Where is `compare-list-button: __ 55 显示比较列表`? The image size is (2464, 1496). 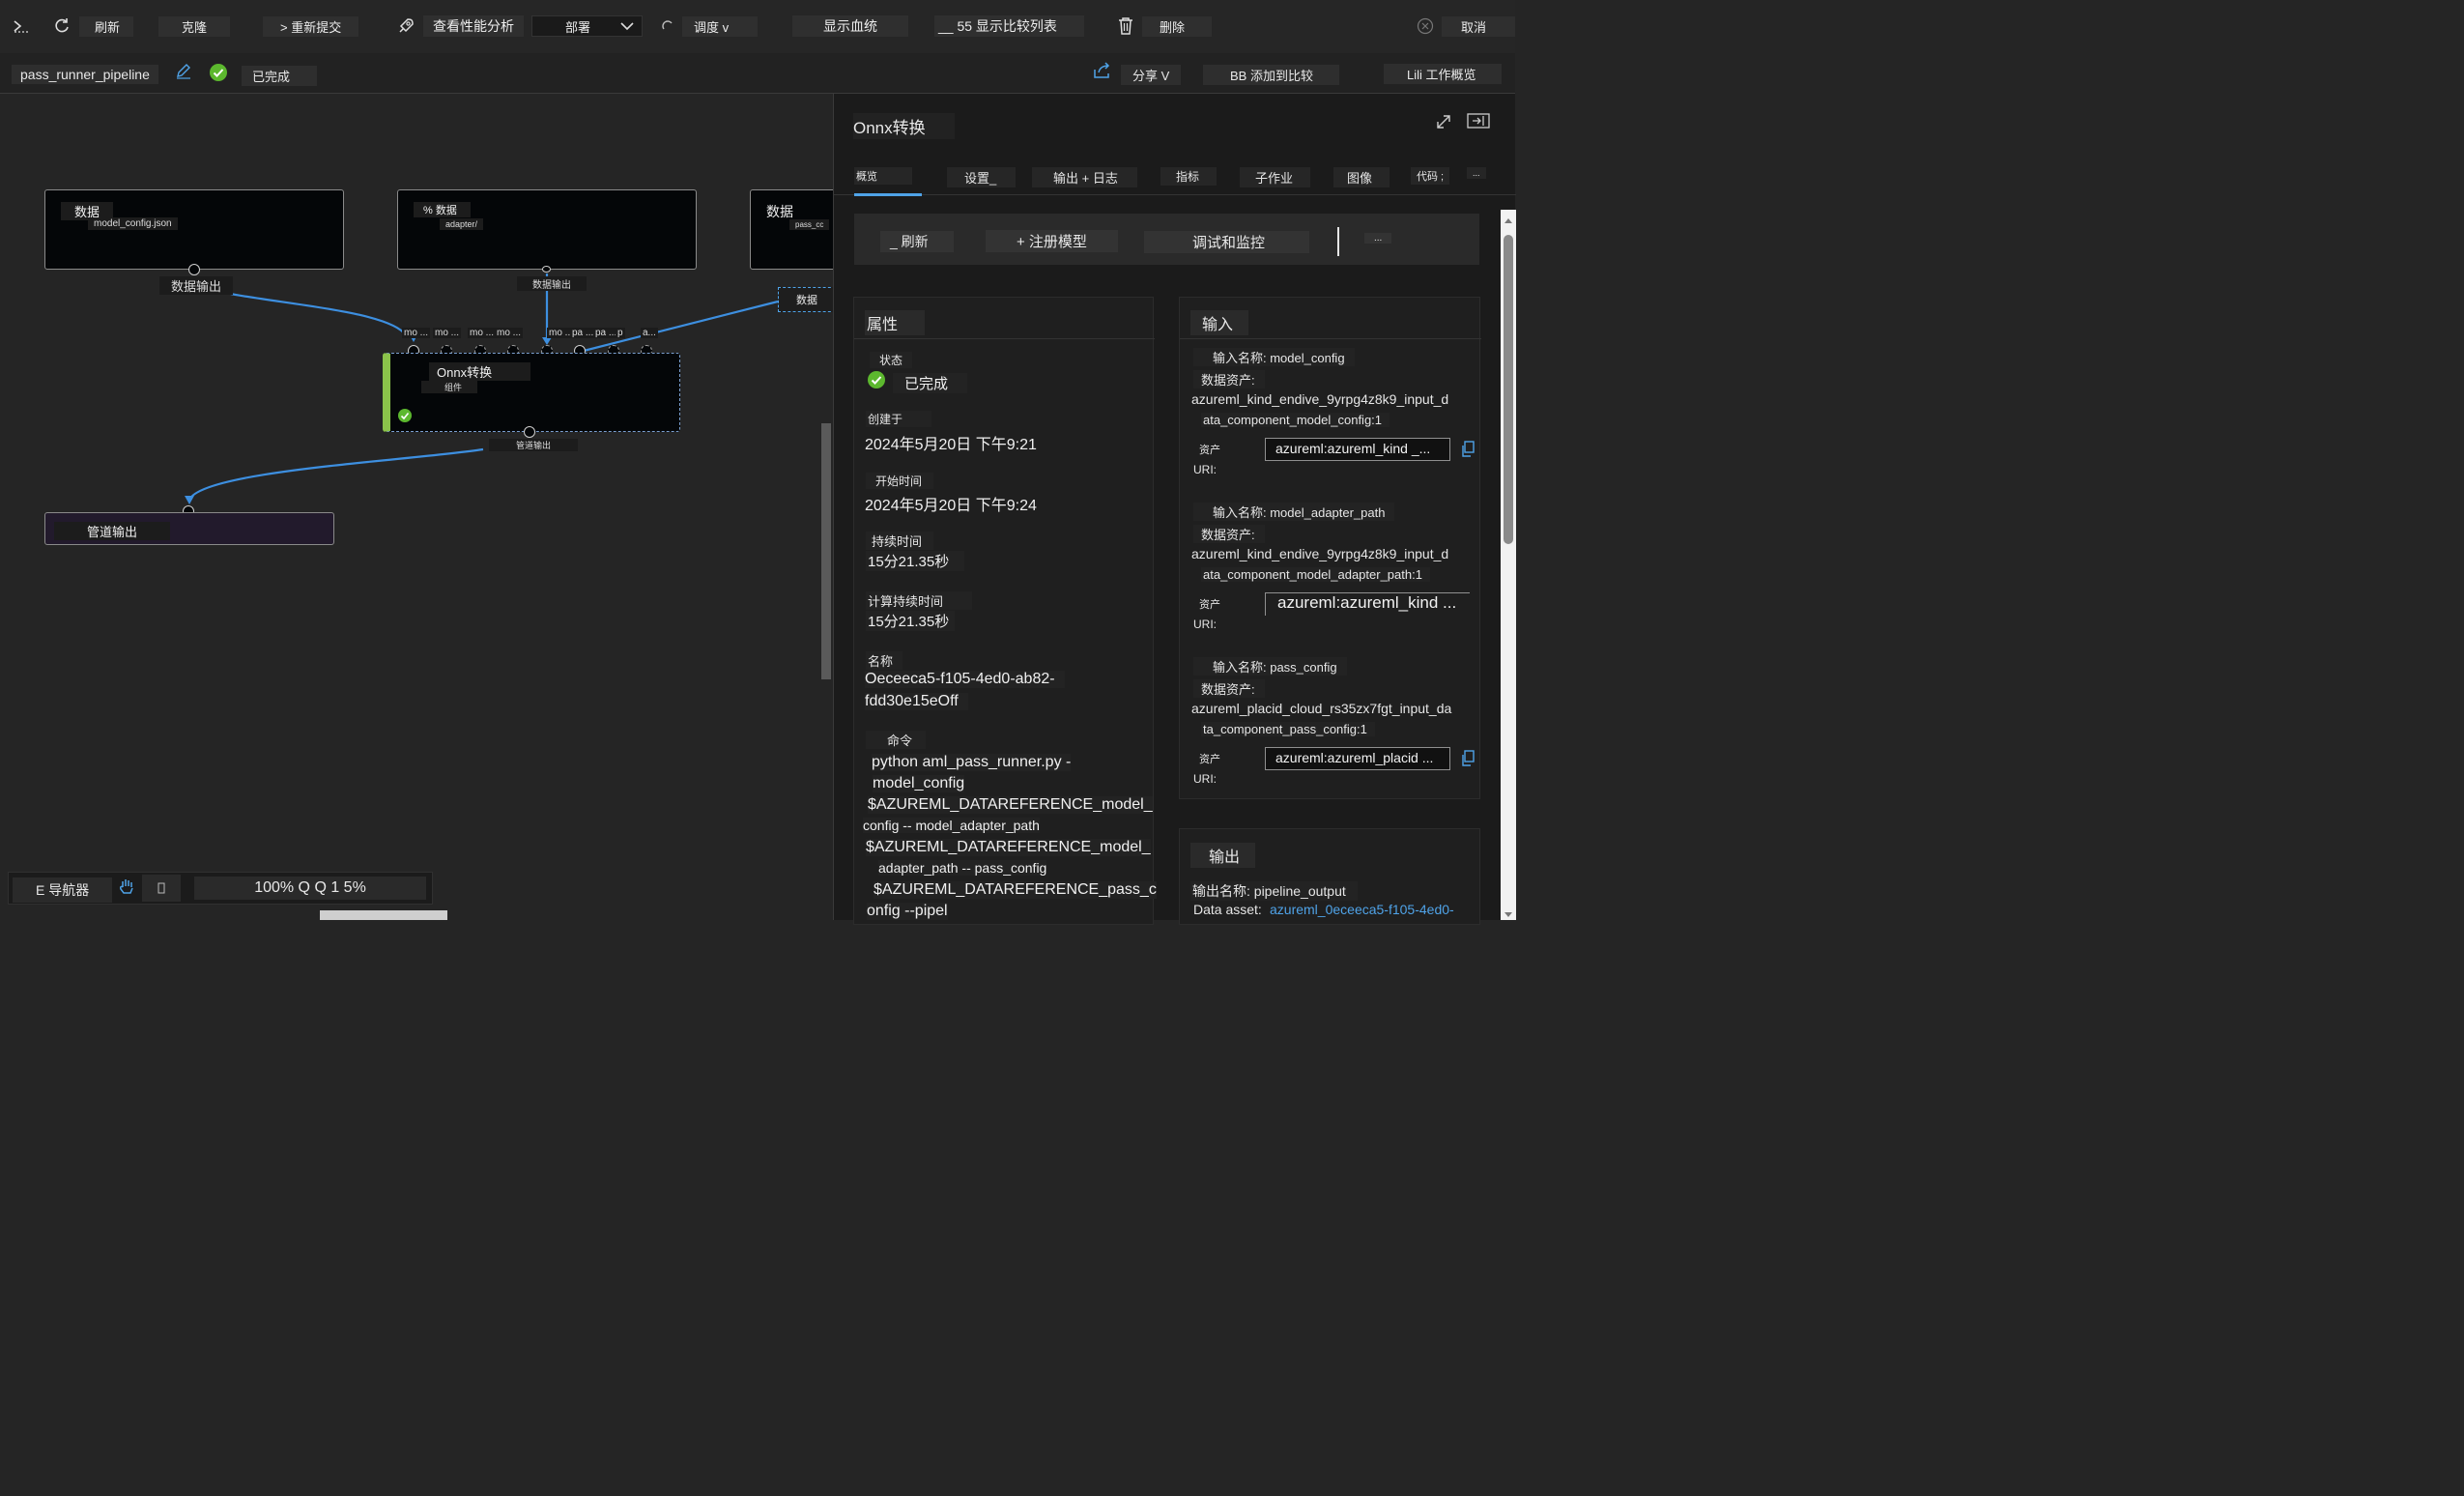
compare-list-button: __ 55 显示比较列表 is located at coordinates (1009, 26).